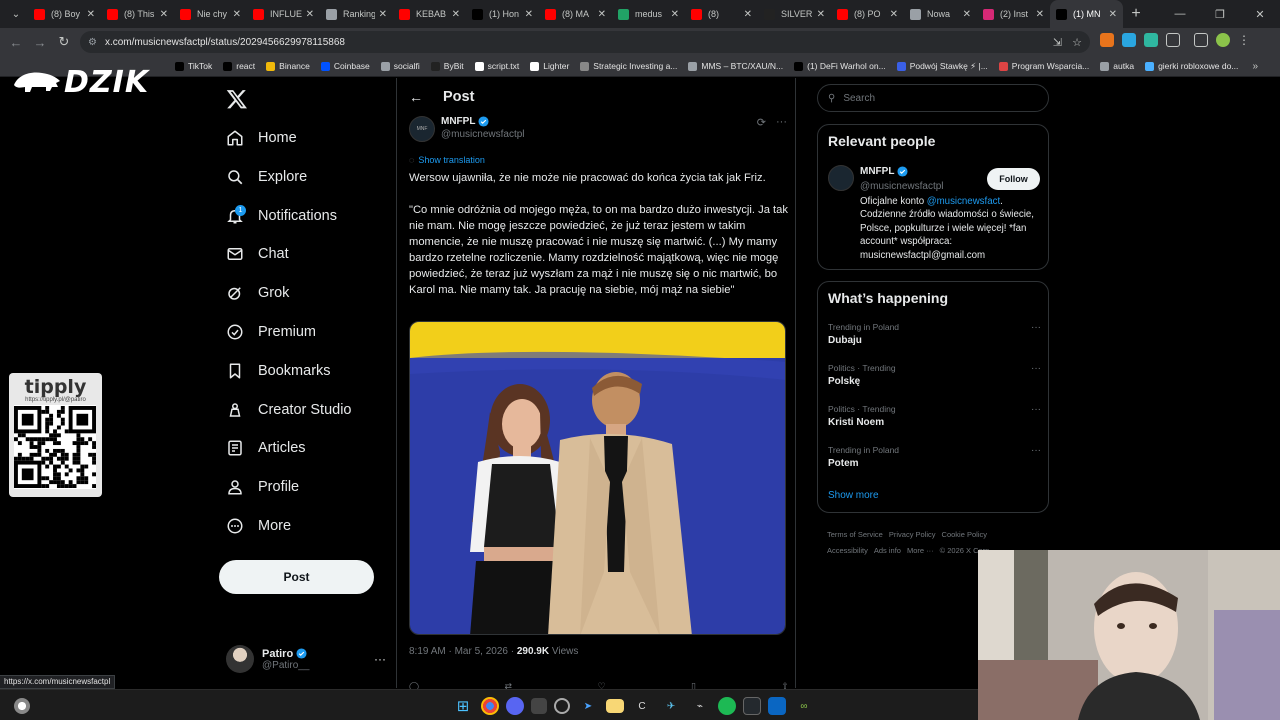  Describe the element at coordinates (22, 706) in the screenshot. I see `widgets-icon` at that location.